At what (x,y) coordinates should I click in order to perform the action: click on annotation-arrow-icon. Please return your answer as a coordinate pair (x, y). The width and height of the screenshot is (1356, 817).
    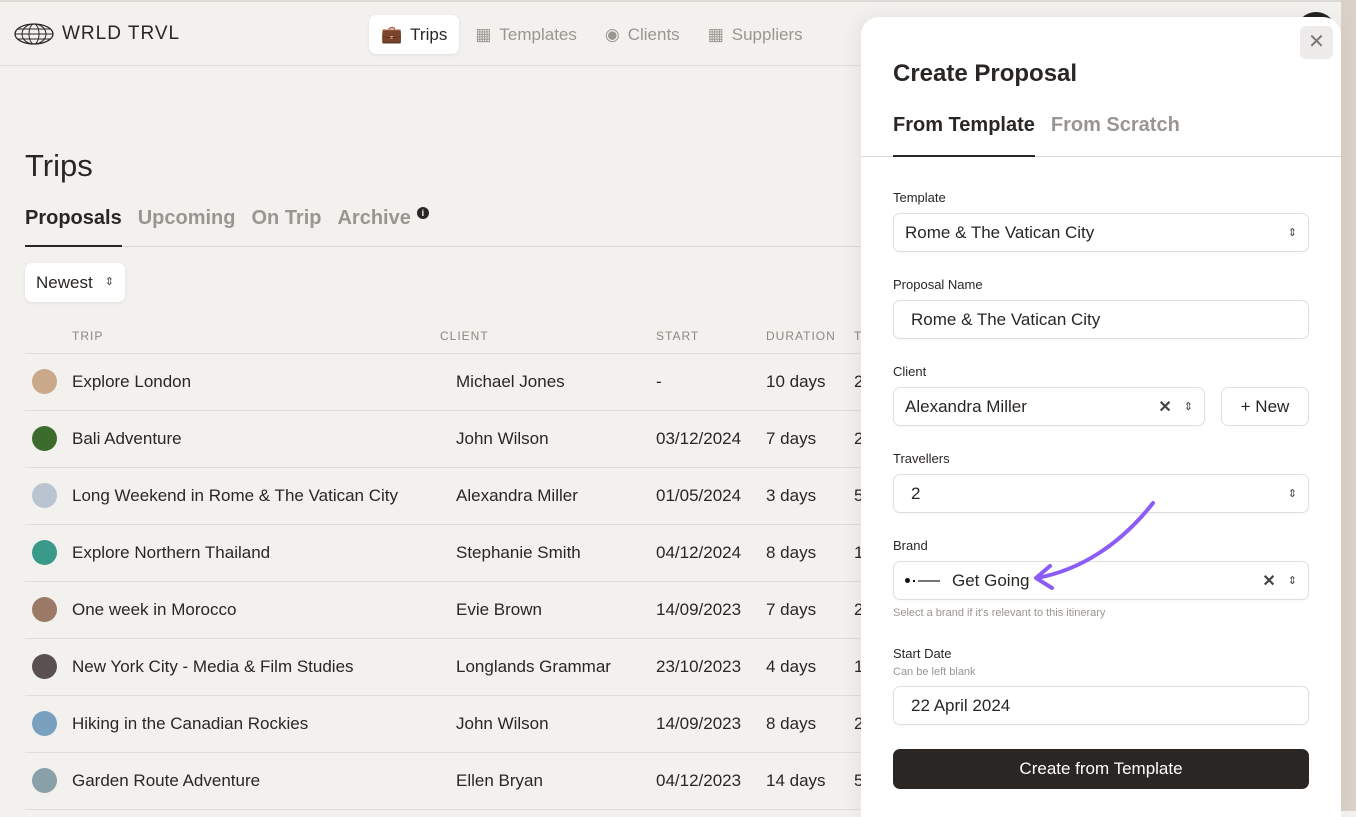
    Looking at the image, I should click on (1094, 545).